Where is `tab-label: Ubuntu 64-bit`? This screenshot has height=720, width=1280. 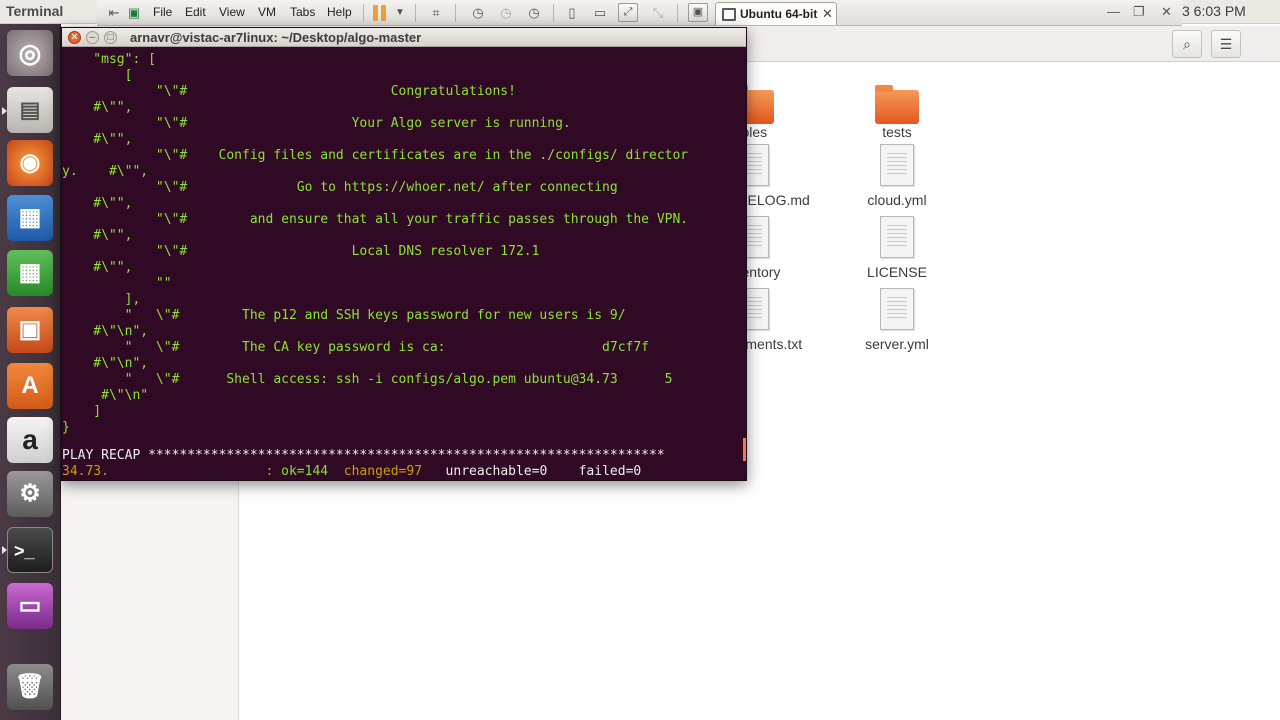 tab-label: Ubuntu 64-bit is located at coordinates (779, 14).